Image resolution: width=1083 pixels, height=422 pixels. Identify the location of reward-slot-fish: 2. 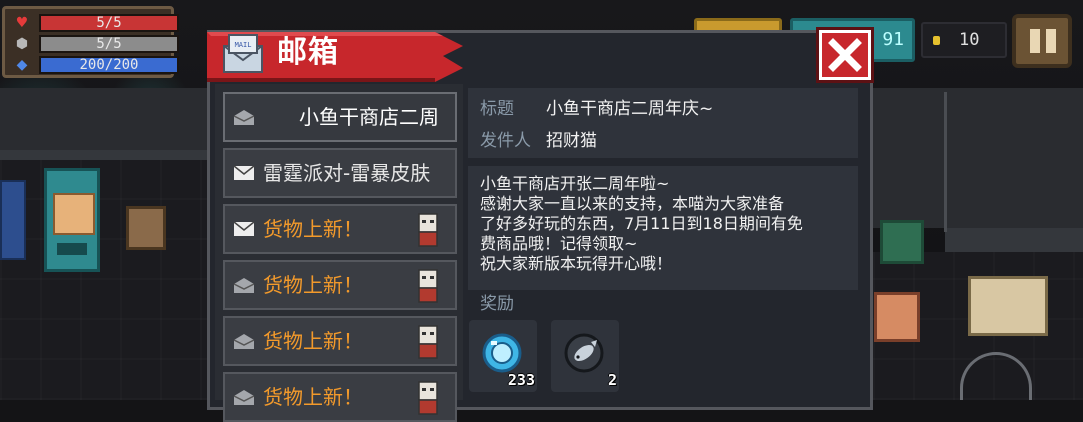
(585, 356).